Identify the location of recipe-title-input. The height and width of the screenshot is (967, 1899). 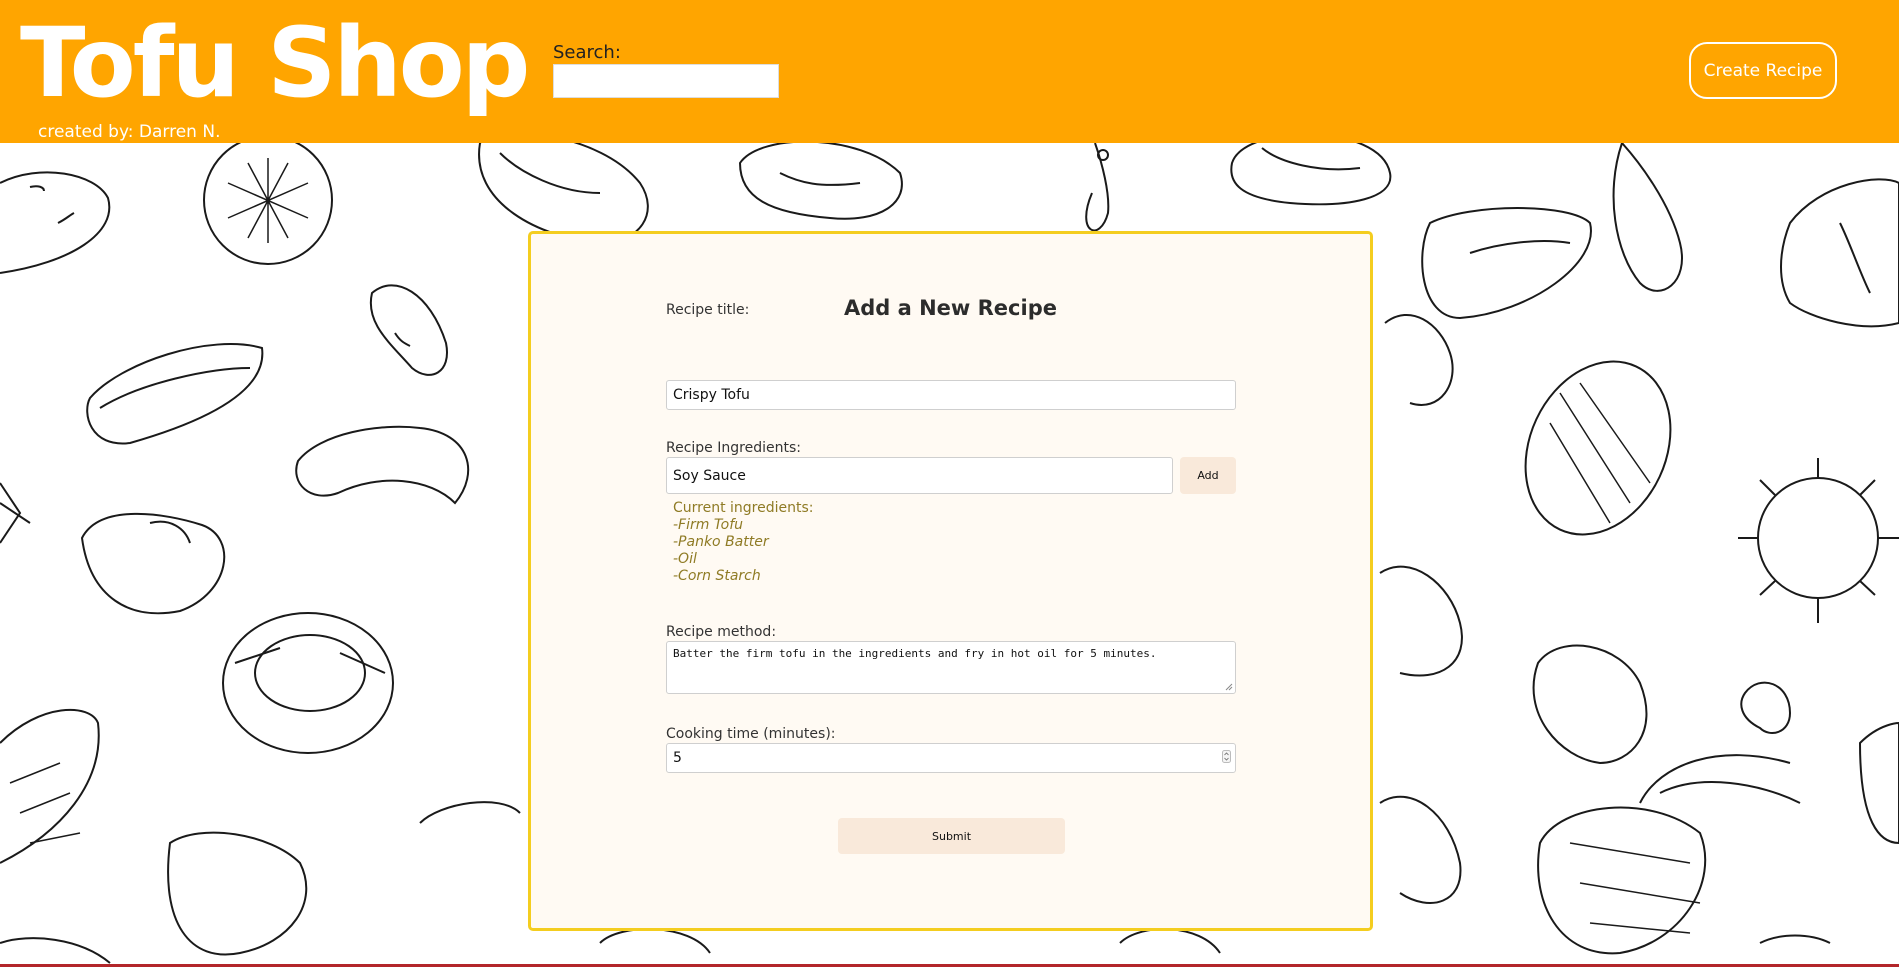
(951, 395).